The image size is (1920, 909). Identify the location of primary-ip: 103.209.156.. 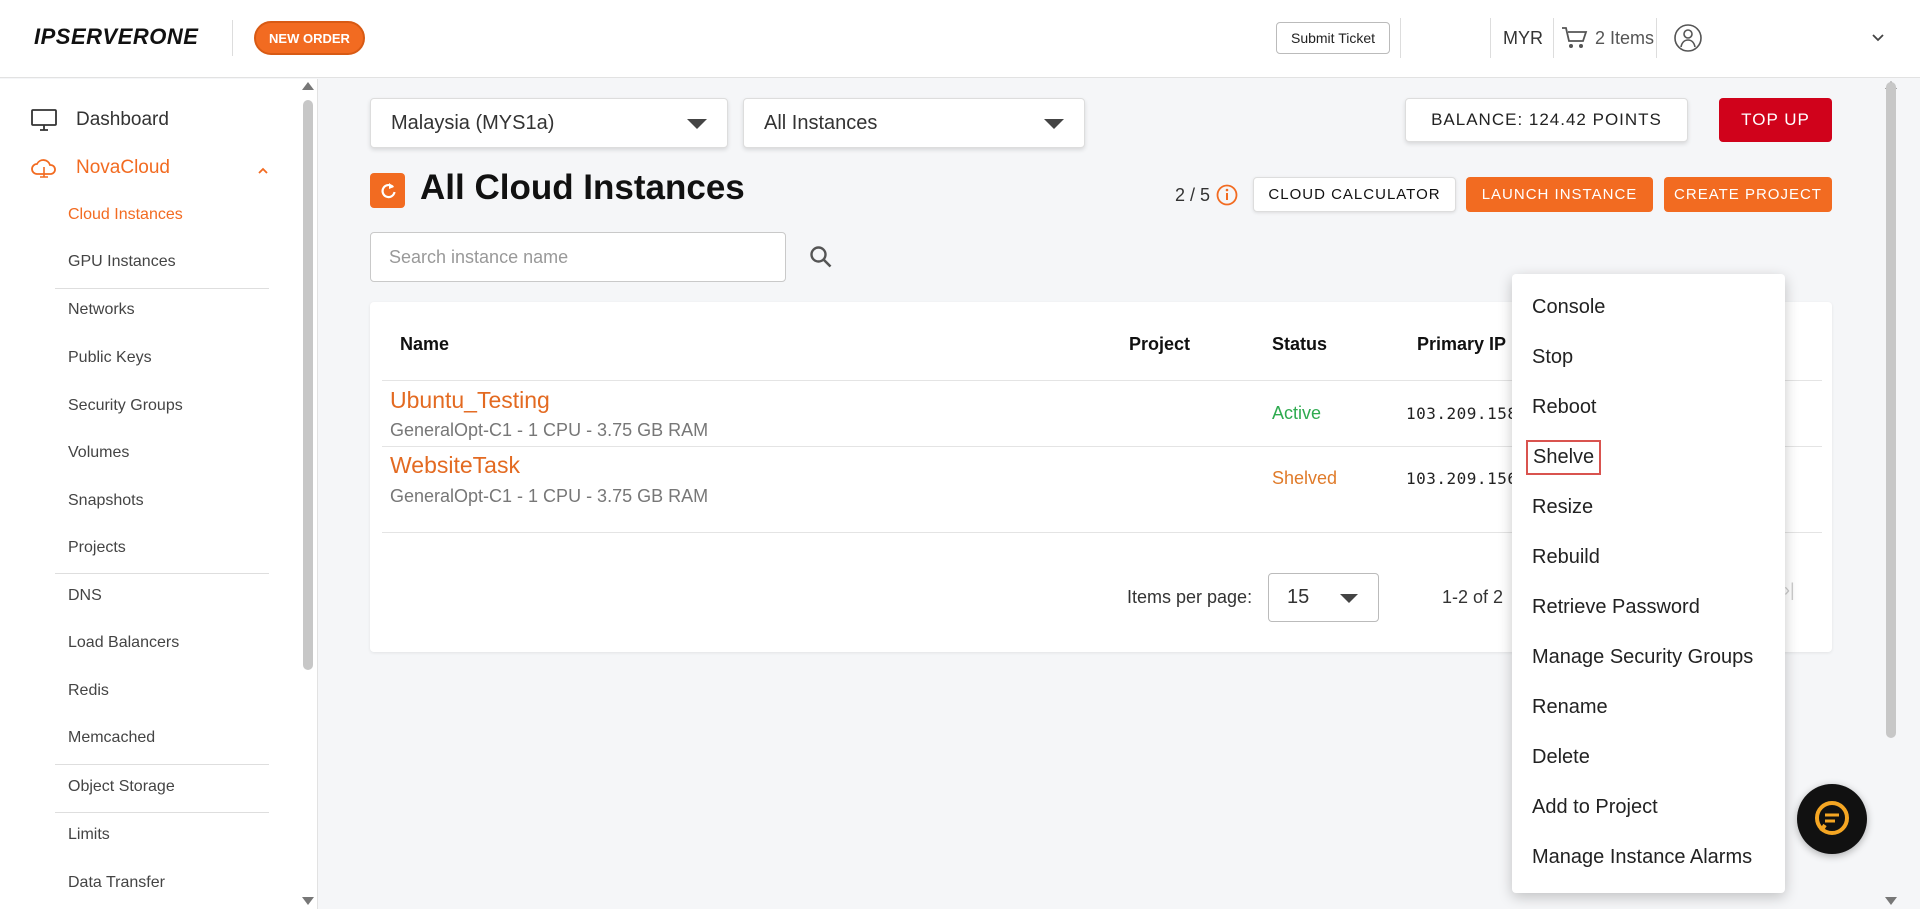
(1467, 478).